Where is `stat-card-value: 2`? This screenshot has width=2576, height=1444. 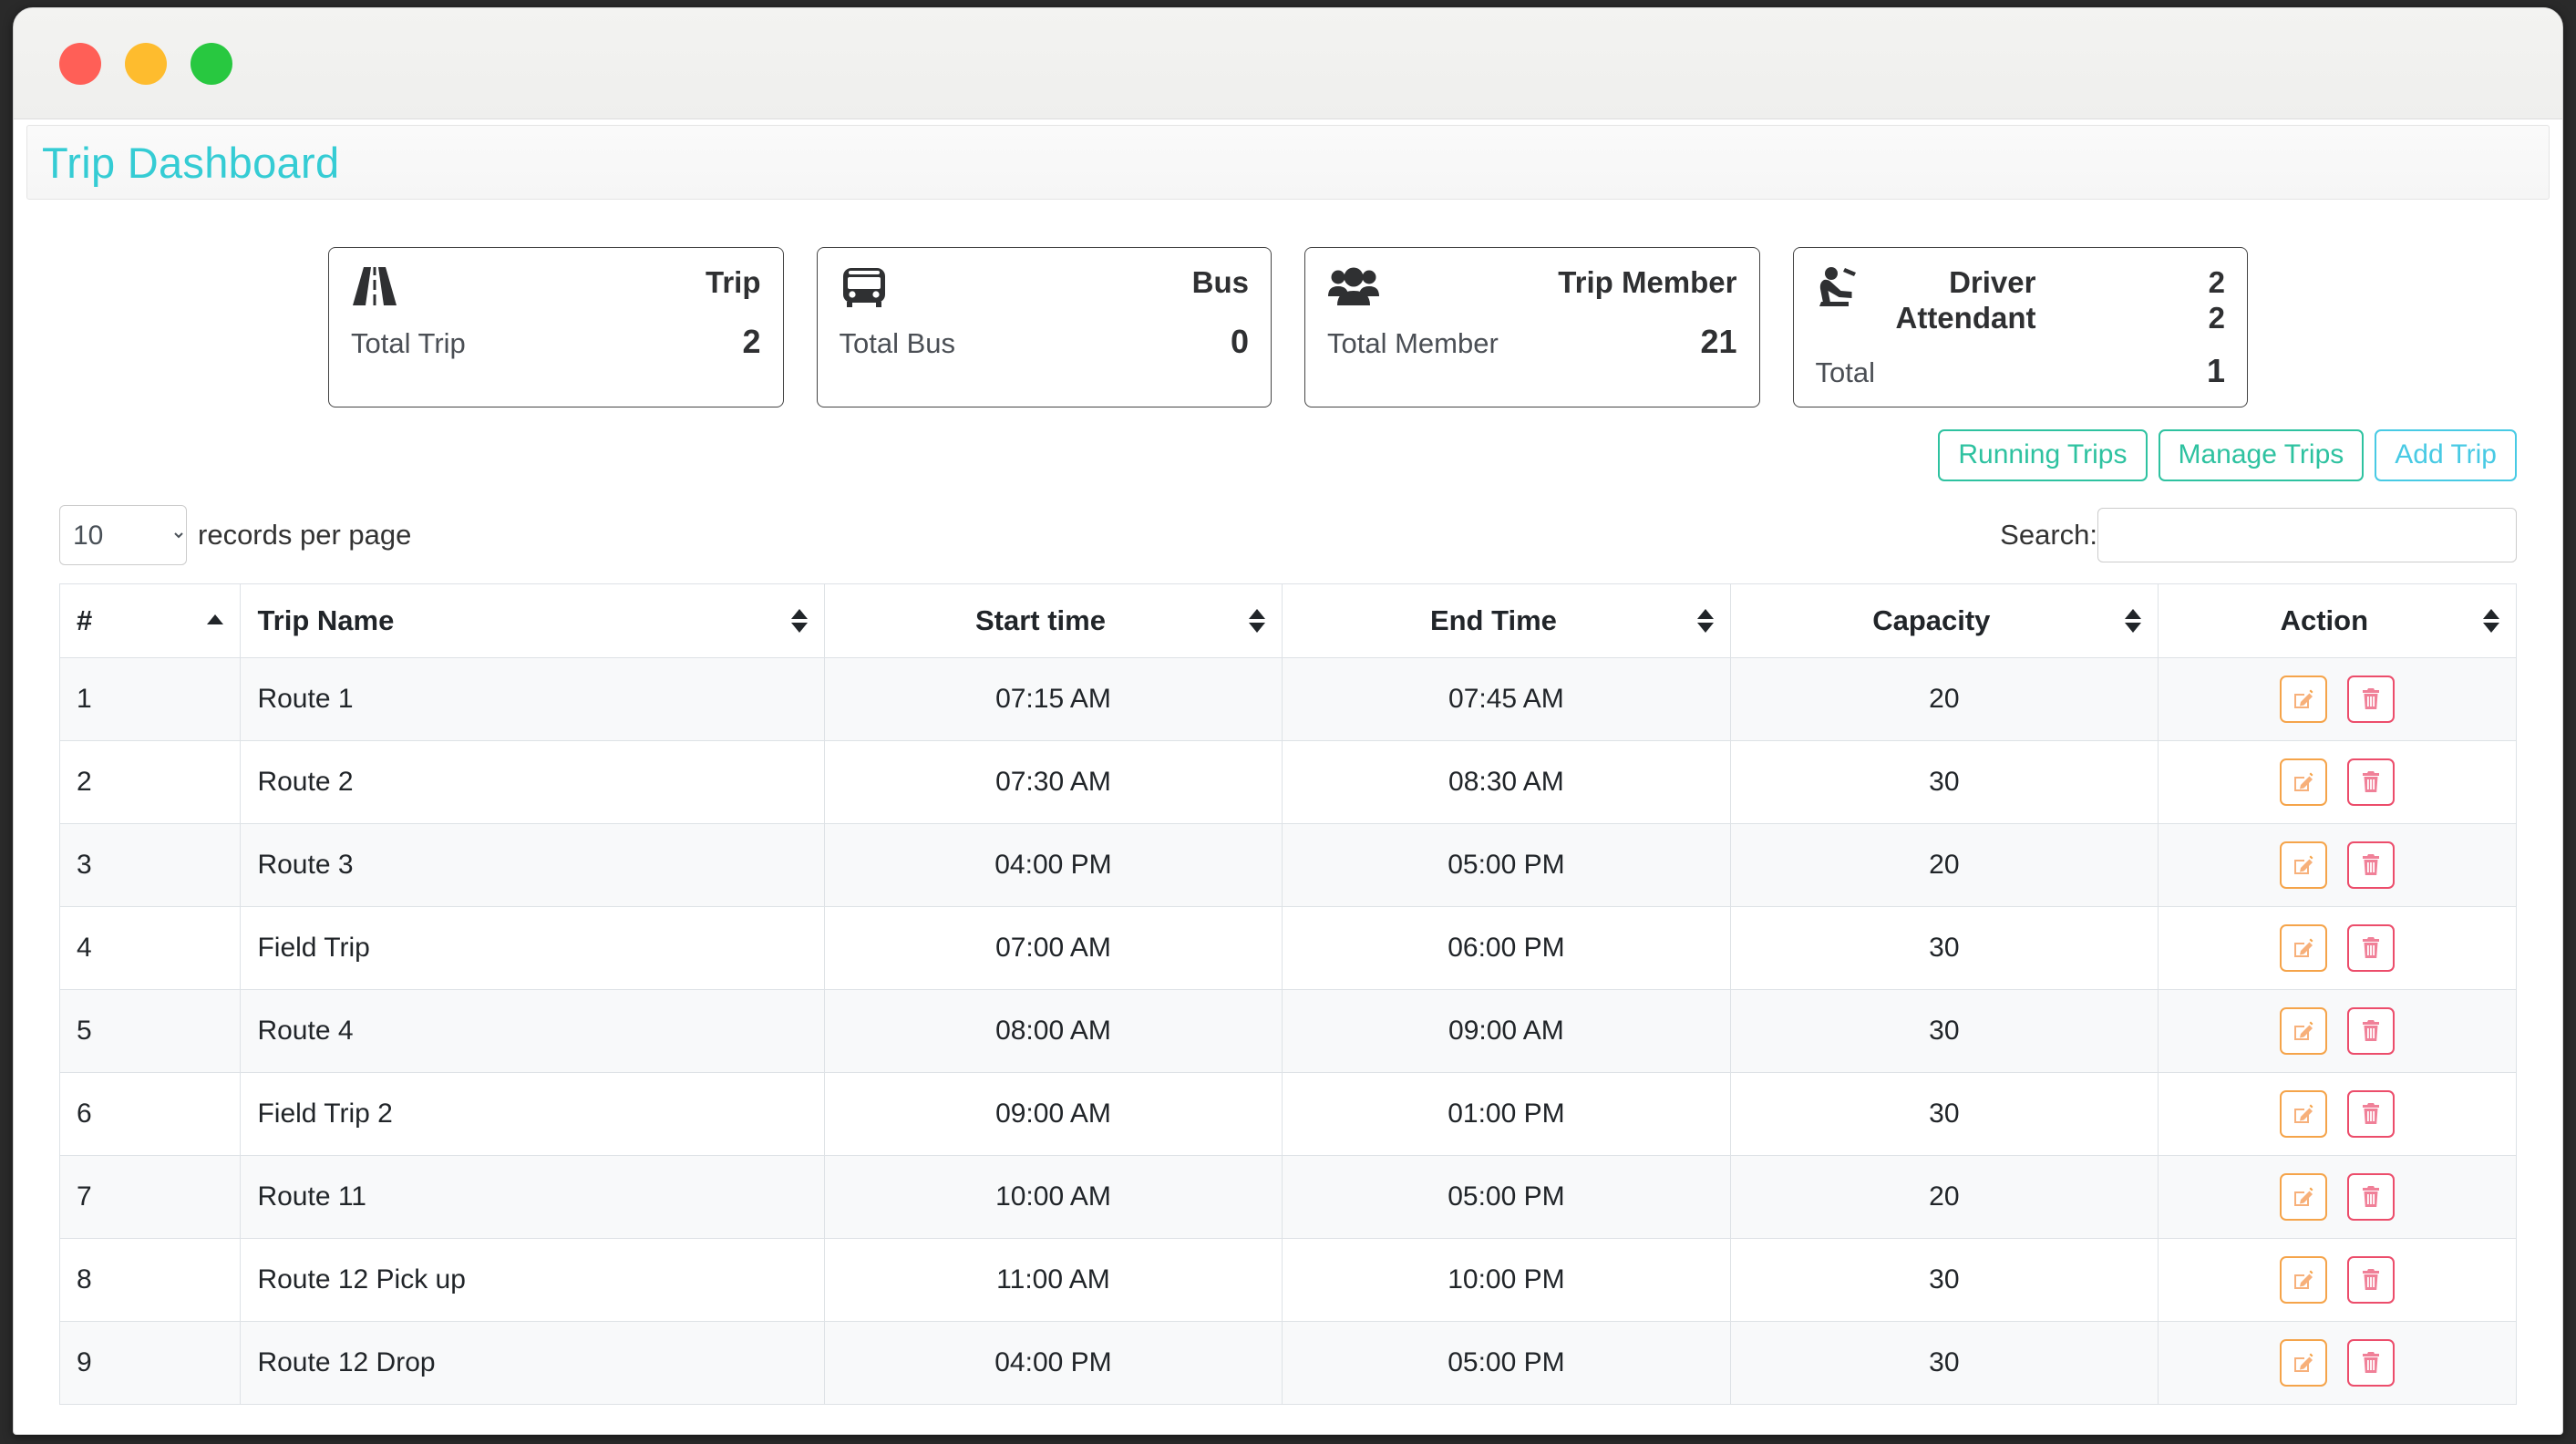
stat-card-value: 2 is located at coordinates (751, 341).